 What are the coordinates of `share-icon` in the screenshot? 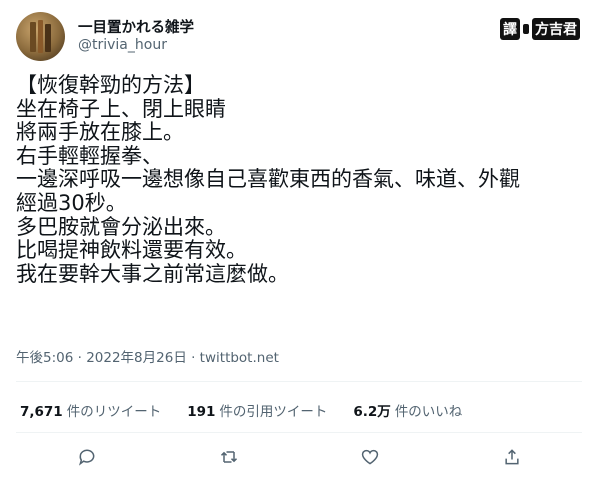 It's located at (512, 457).